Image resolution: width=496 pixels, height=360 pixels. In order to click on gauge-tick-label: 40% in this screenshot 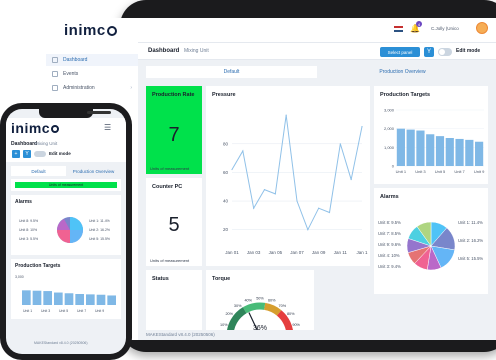, I will do `click(248, 300)`.